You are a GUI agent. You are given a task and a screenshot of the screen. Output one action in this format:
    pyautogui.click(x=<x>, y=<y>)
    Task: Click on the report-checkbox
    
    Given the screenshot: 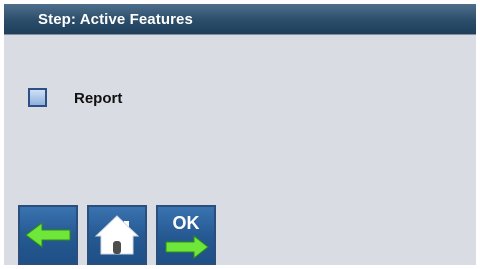 What is the action you would take?
    pyautogui.click(x=37, y=97)
    